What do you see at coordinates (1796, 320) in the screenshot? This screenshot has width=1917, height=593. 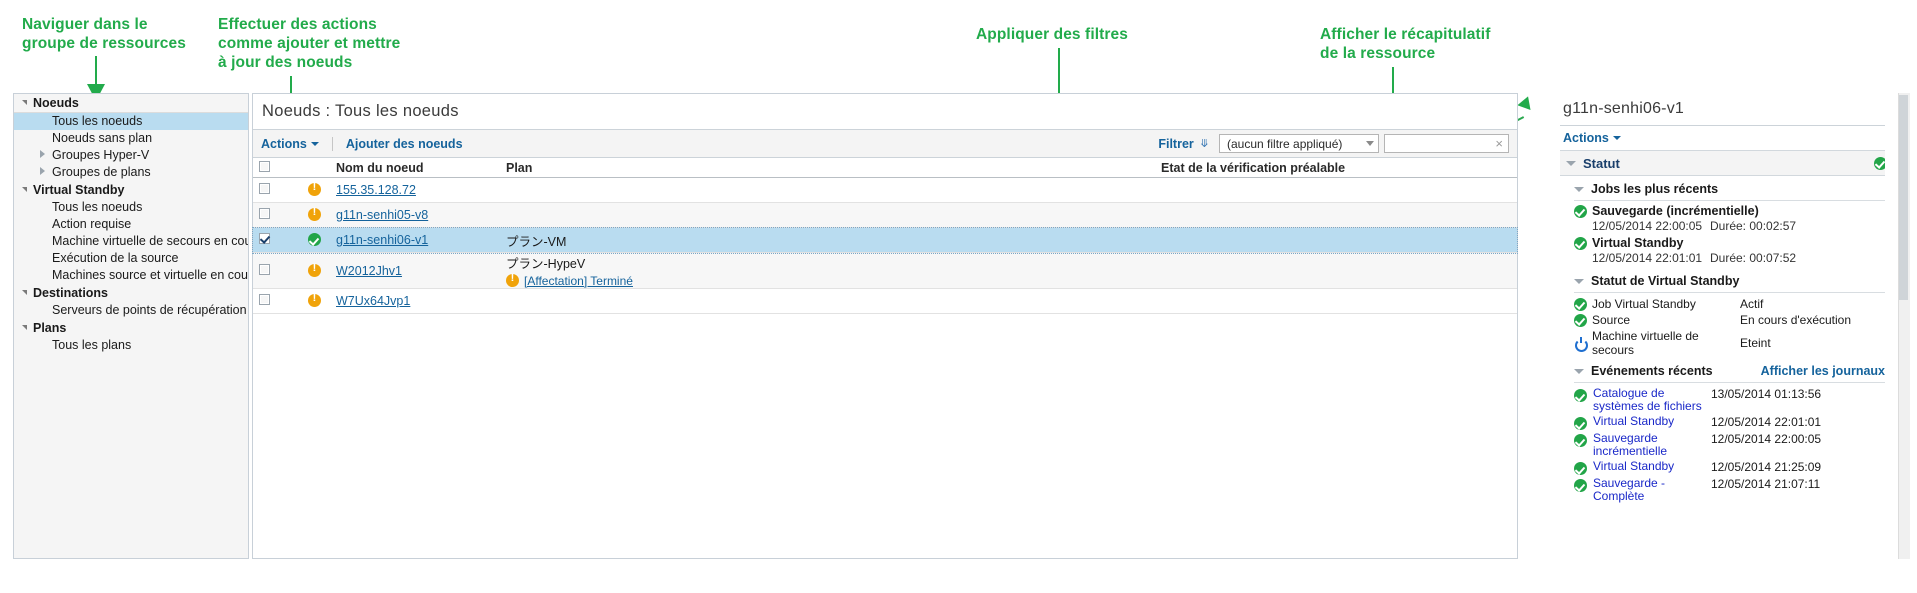 I see `vsb-status-value: En cours d'exécution` at bounding box center [1796, 320].